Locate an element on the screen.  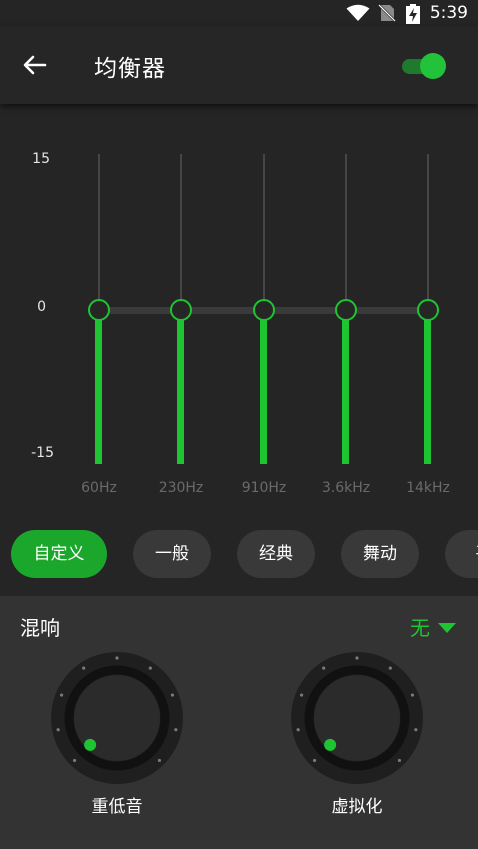
virtualizer-label: 虚拟化 is located at coordinates (357, 807).